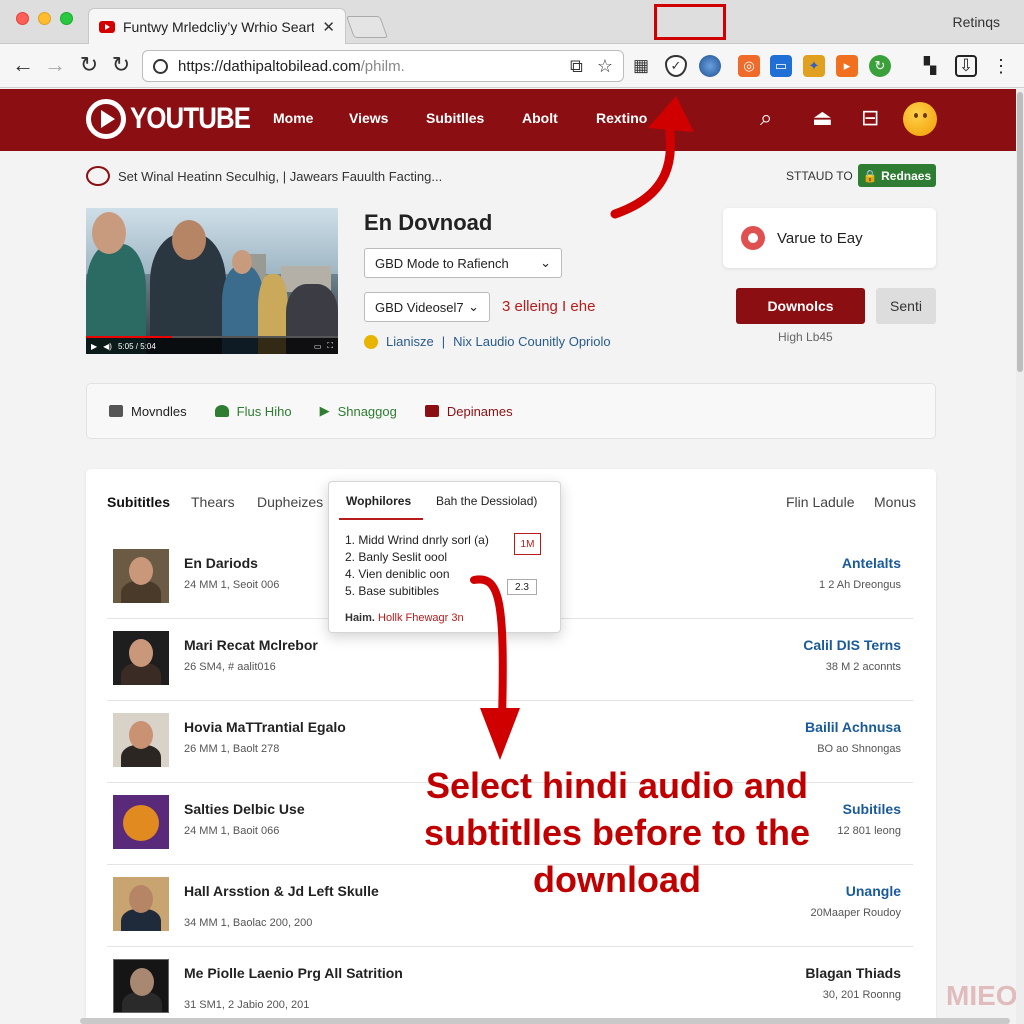 The width and height of the screenshot is (1024, 1024). I want to click on menu-icon: ⋮, so click(1001, 66).